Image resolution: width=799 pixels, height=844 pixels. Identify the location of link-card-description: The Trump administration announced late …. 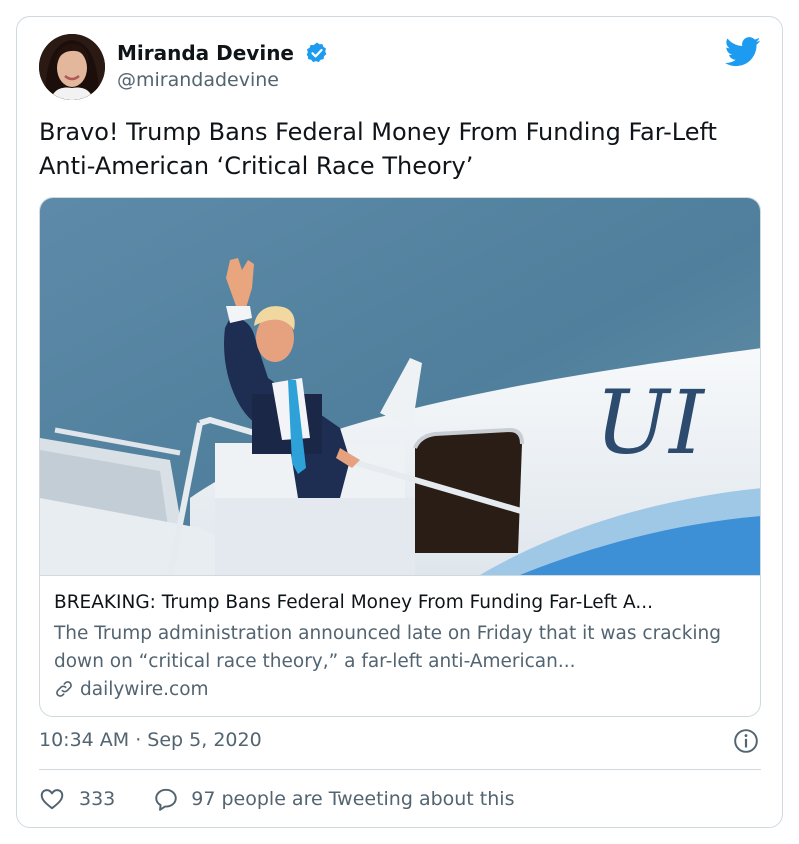
(388, 647).